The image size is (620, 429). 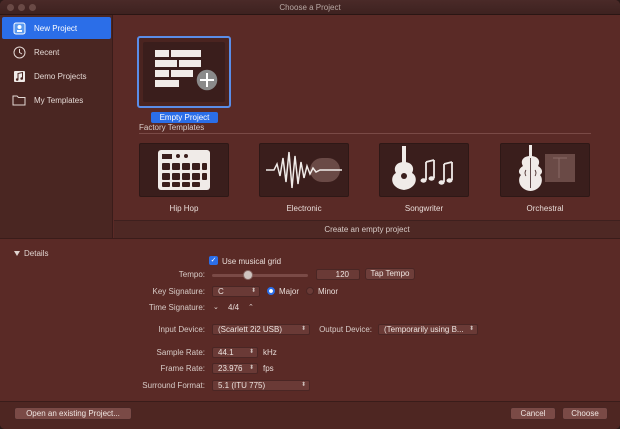 I want to click on time-signature-value: 4/4, so click(x=234, y=307).